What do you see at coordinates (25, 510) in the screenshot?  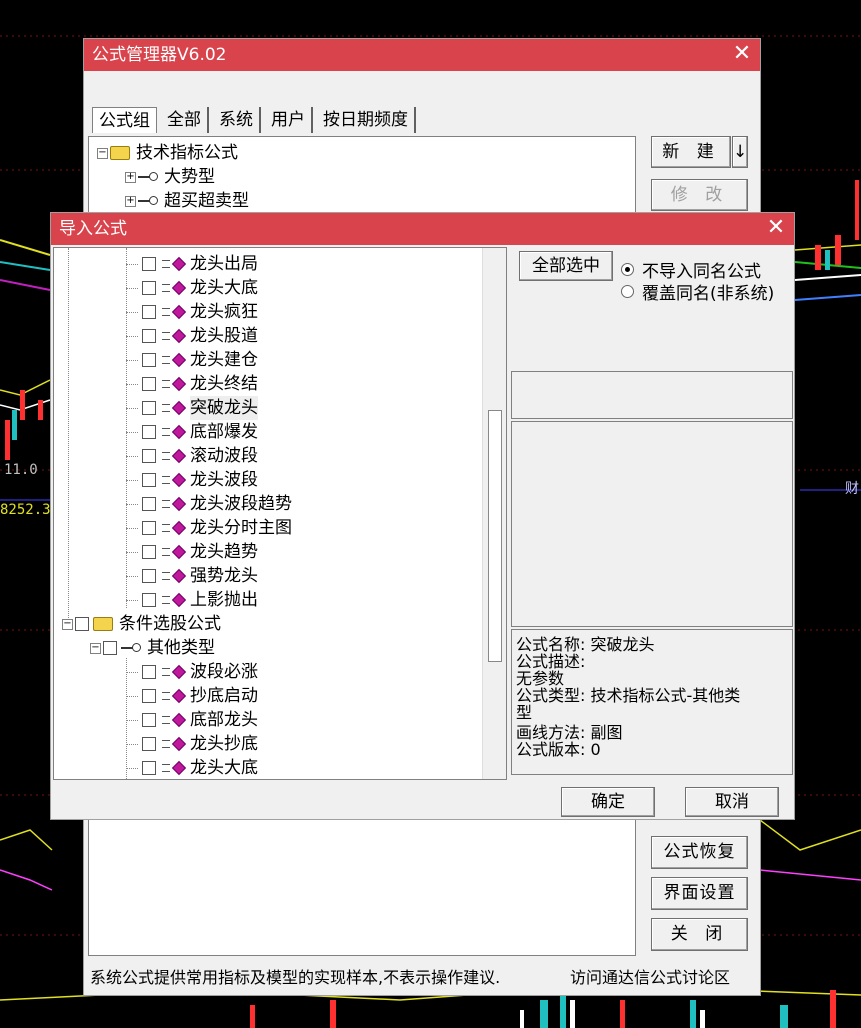 I see `volume-axis-label: 8252.3` at bounding box center [25, 510].